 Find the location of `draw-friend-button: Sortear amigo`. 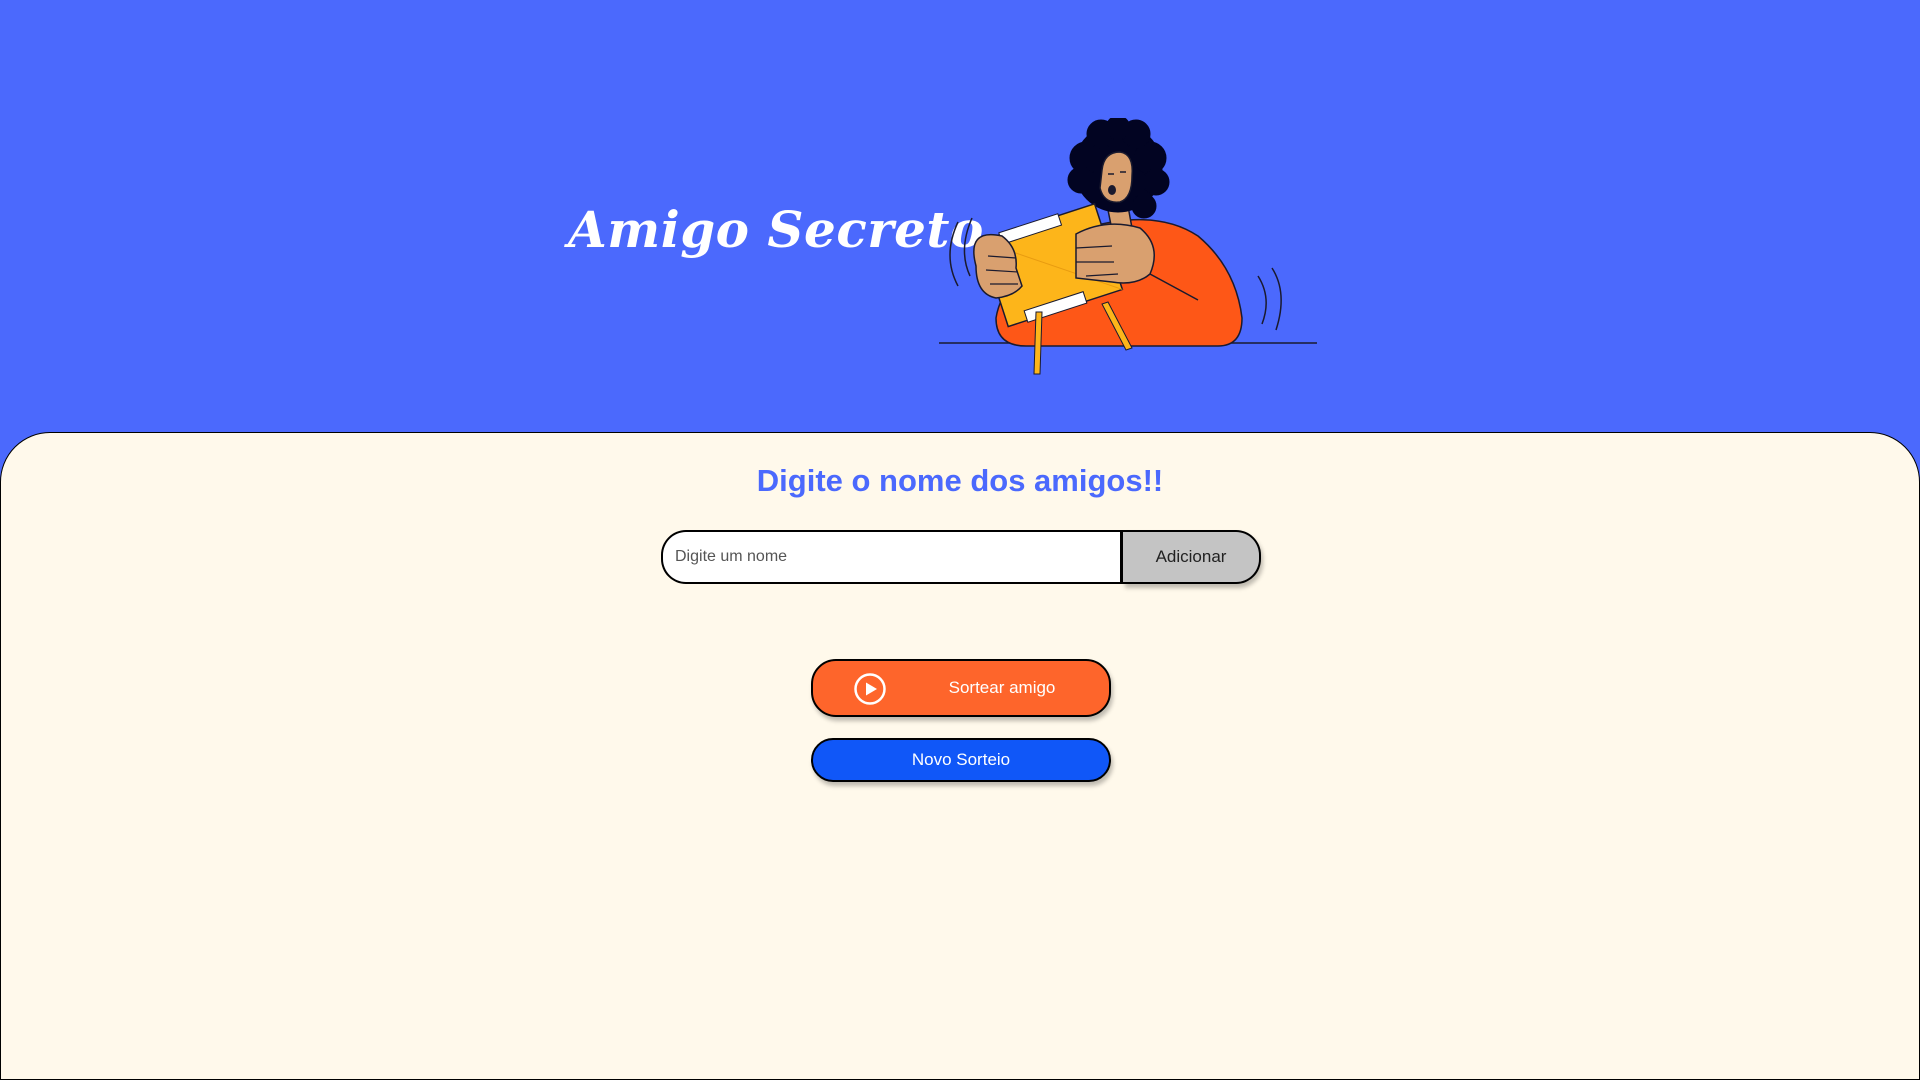

draw-friend-button: Sortear amigo is located at coordinates (961, 688).